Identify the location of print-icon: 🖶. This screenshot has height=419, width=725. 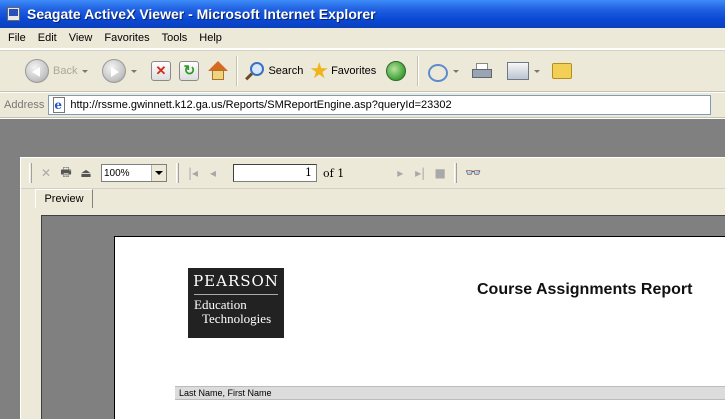
(66, 173).